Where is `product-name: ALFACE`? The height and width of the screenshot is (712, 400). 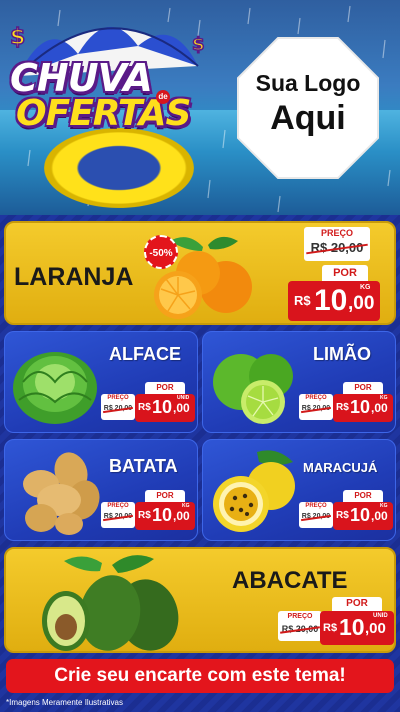
product-name: ALFACE is located at coordinates (145, 354).